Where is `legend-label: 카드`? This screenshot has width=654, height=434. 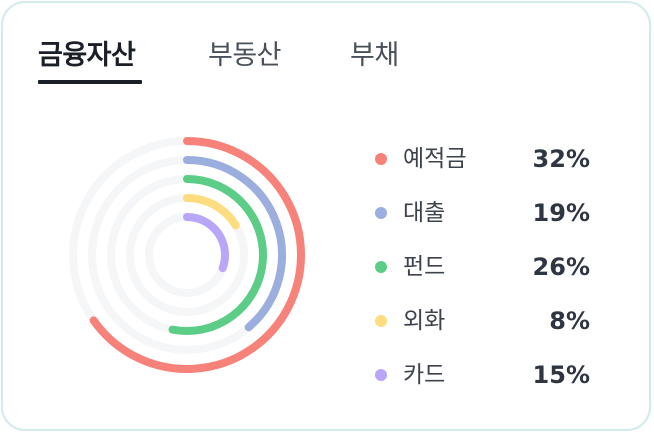
legend-label: 카드 is located at coordinates (424, 375).